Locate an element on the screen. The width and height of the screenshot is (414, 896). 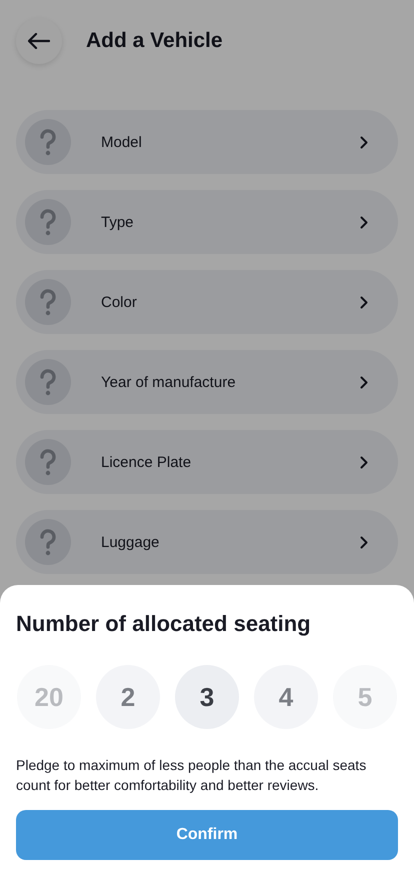
field-row: Year of manufacture is located at coordinates (207, 382).